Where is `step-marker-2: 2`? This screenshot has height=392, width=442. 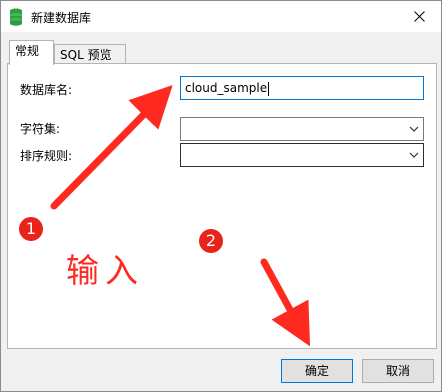 step-marker-2: 2 is located at coordinates (211, 241).